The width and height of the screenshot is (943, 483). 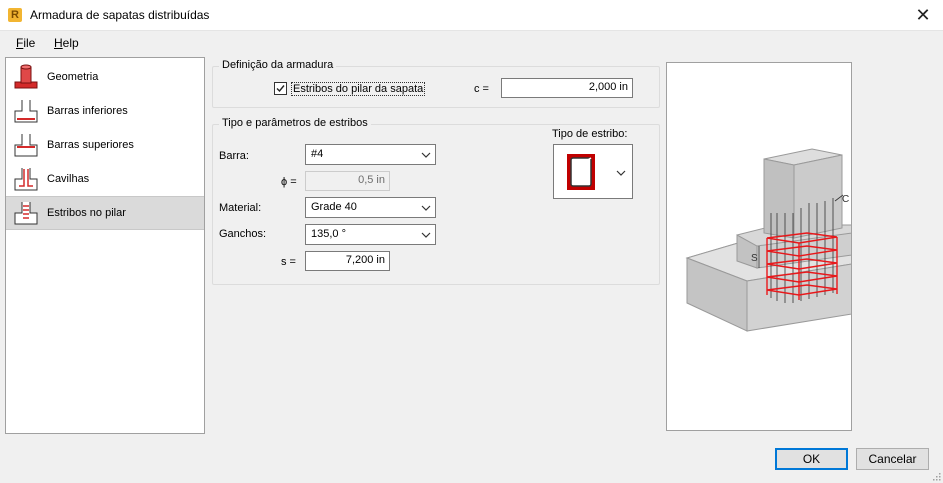 I want to click on top-bars-icon, so click(x=26, y=145).